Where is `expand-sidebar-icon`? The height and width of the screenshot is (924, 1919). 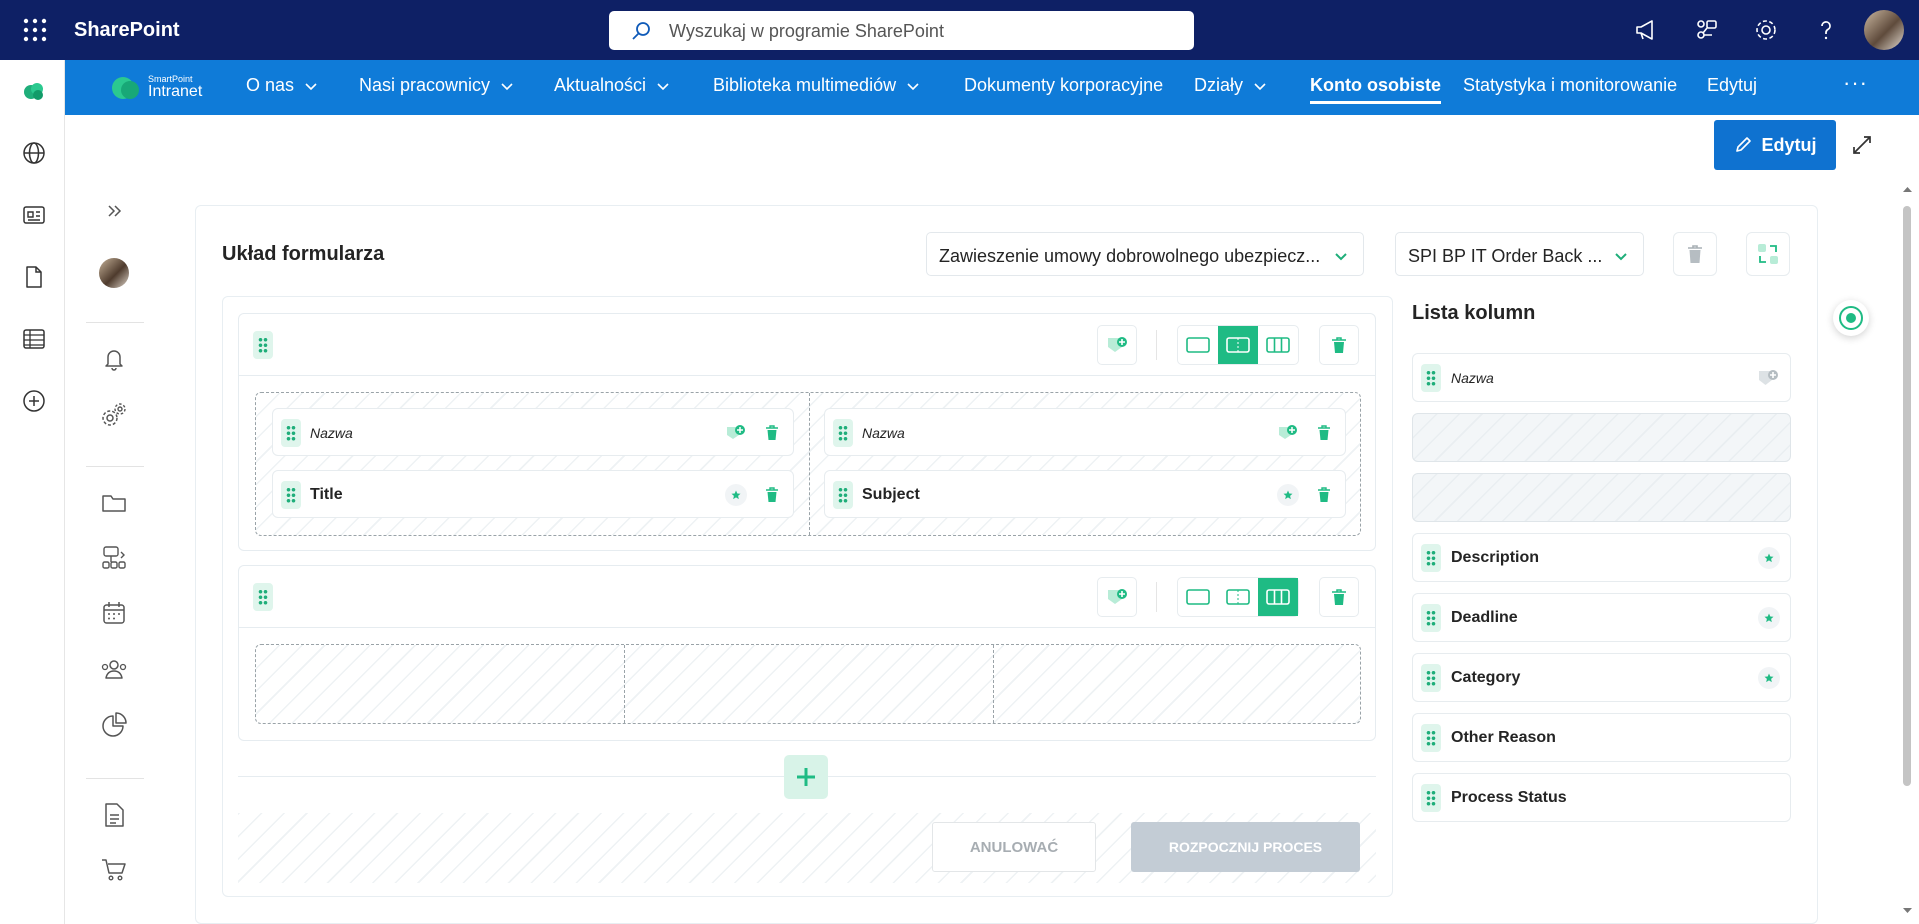 expand-sidebar-icon is located at coordinates (114, 211).